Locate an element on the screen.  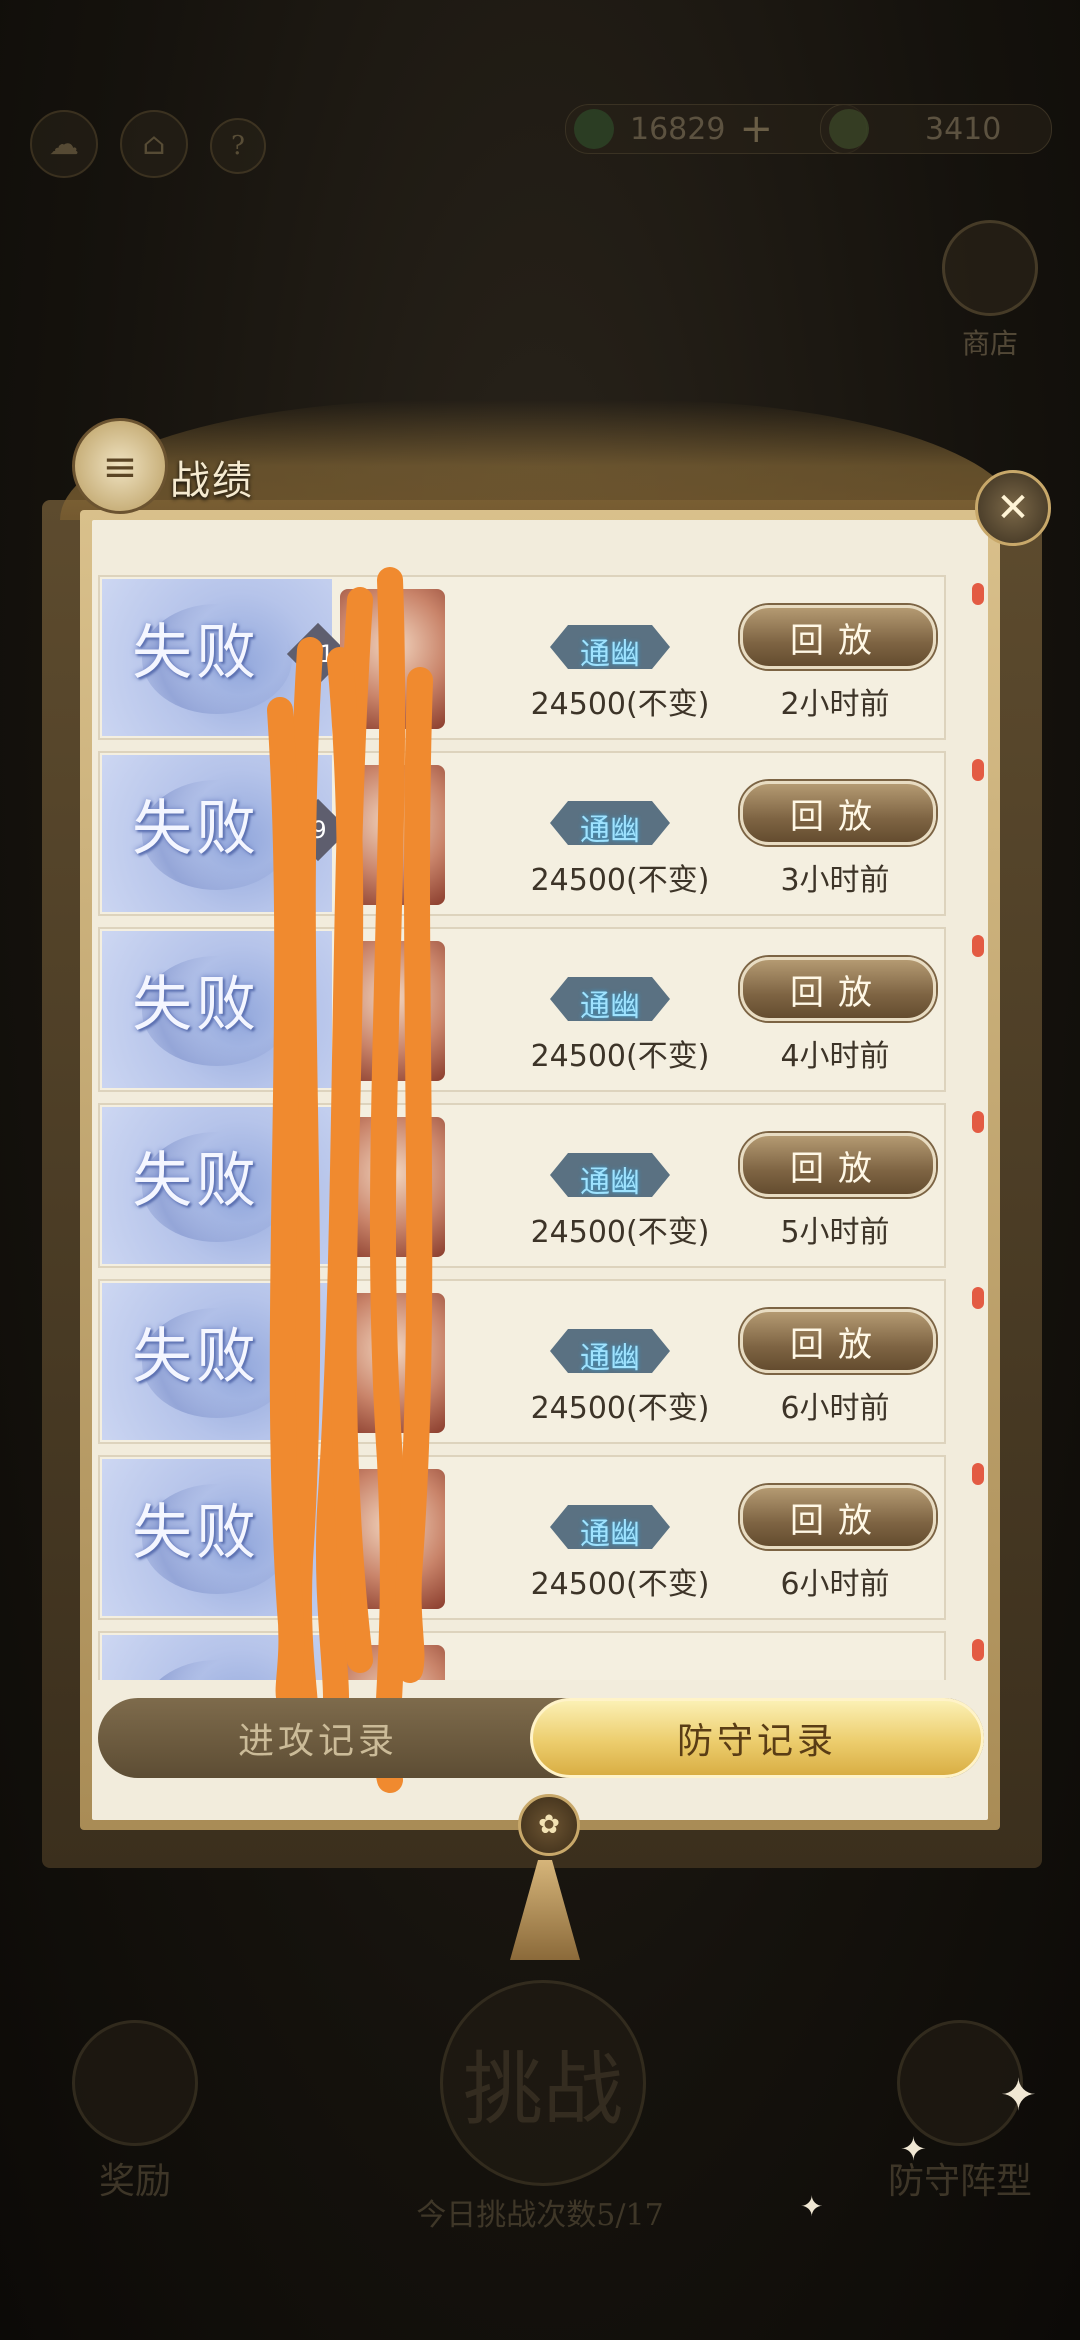
record-row: 失败 通幽 24500(不变) 回放 5小时前 is located at coordinates (522, 1185).